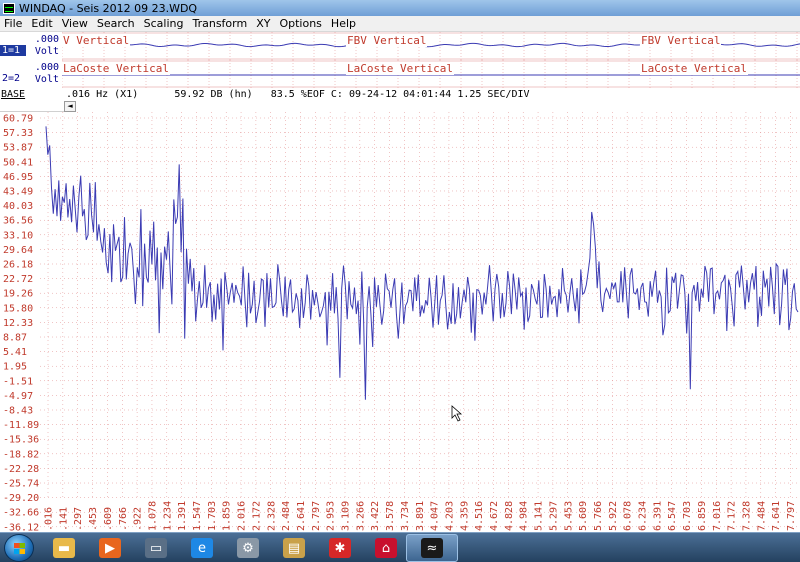 Image resolution: width=800 pixels, height=562 pixels. I want to click on taskbar-internet-explorer: e, so click(202, 548).